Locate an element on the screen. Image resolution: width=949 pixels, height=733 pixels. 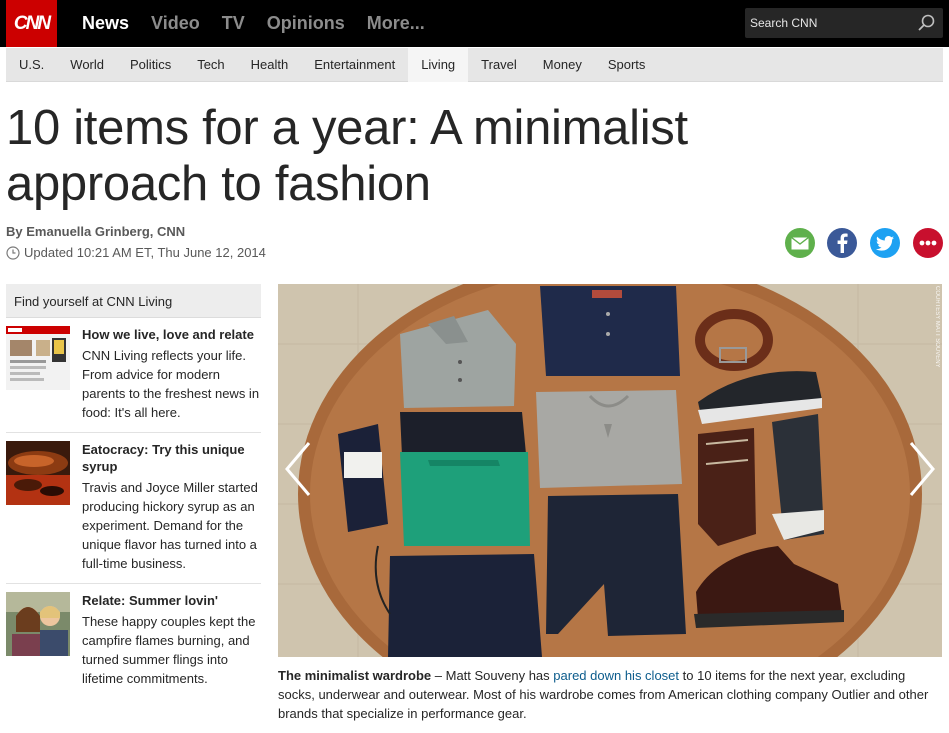
twitter-share-button is located at coordinates (885, 243).